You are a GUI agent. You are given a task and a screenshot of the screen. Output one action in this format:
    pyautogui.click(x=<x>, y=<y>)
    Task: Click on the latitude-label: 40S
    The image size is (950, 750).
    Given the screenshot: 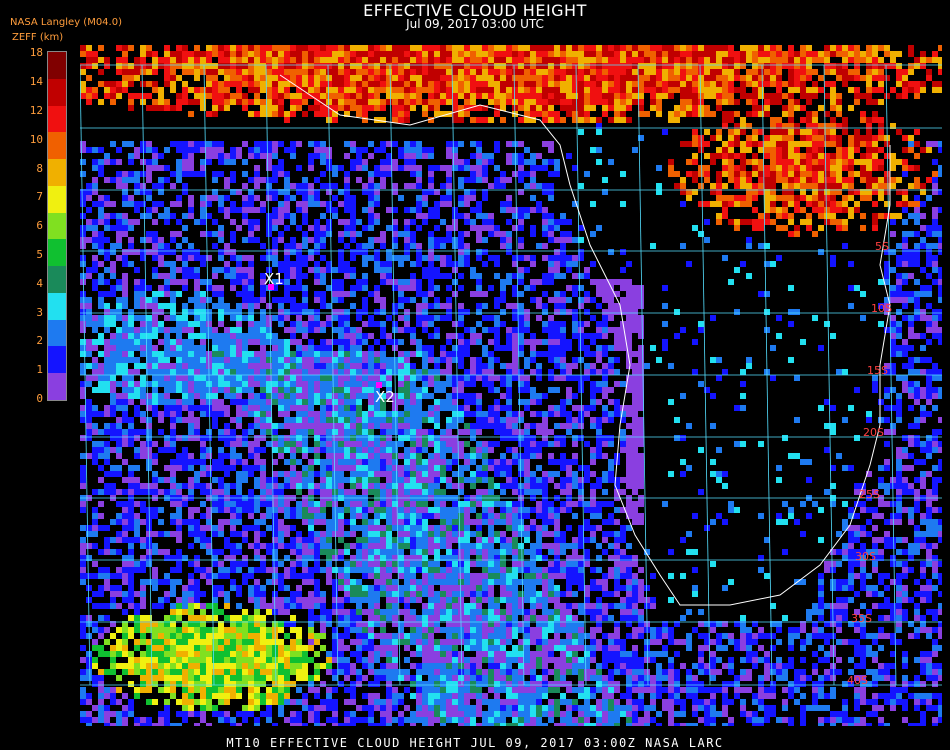 What is the action you would take?
    pyautogui.click(x=857, y=680)
    